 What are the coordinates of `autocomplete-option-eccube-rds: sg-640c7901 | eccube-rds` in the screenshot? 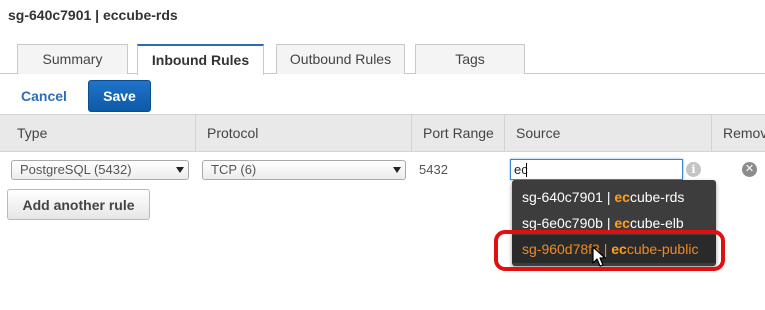 It's located at (614, 197).